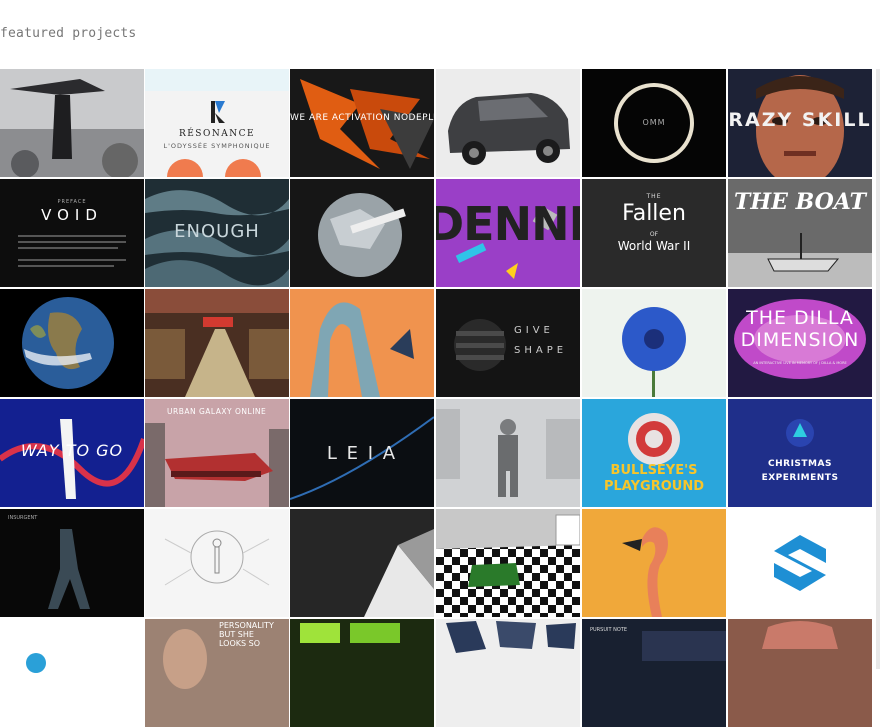 The image size is (880, 727). Describe the element at coordinates (534, 330) in the screenshot. I see `give-line1: GIVE` at that location.